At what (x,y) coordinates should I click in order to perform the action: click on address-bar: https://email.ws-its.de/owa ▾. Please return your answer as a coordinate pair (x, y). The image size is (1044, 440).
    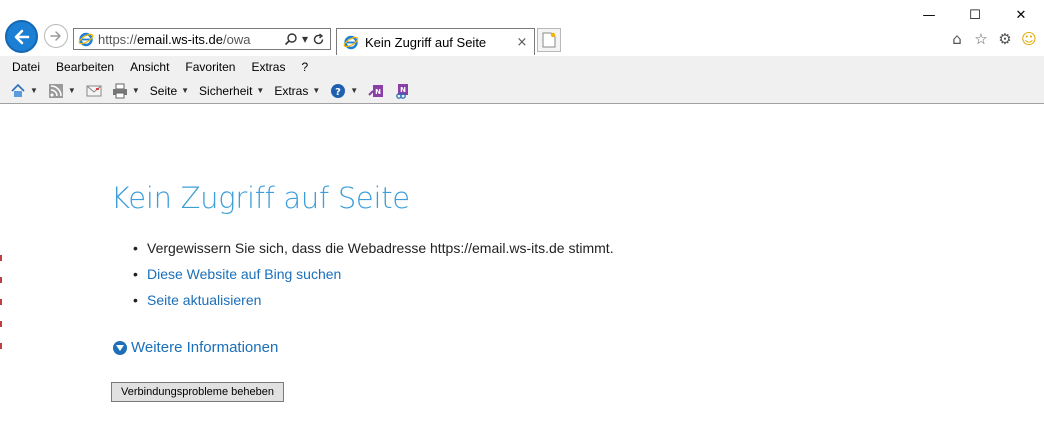
    Looking at the image, I should click on (202, 39).